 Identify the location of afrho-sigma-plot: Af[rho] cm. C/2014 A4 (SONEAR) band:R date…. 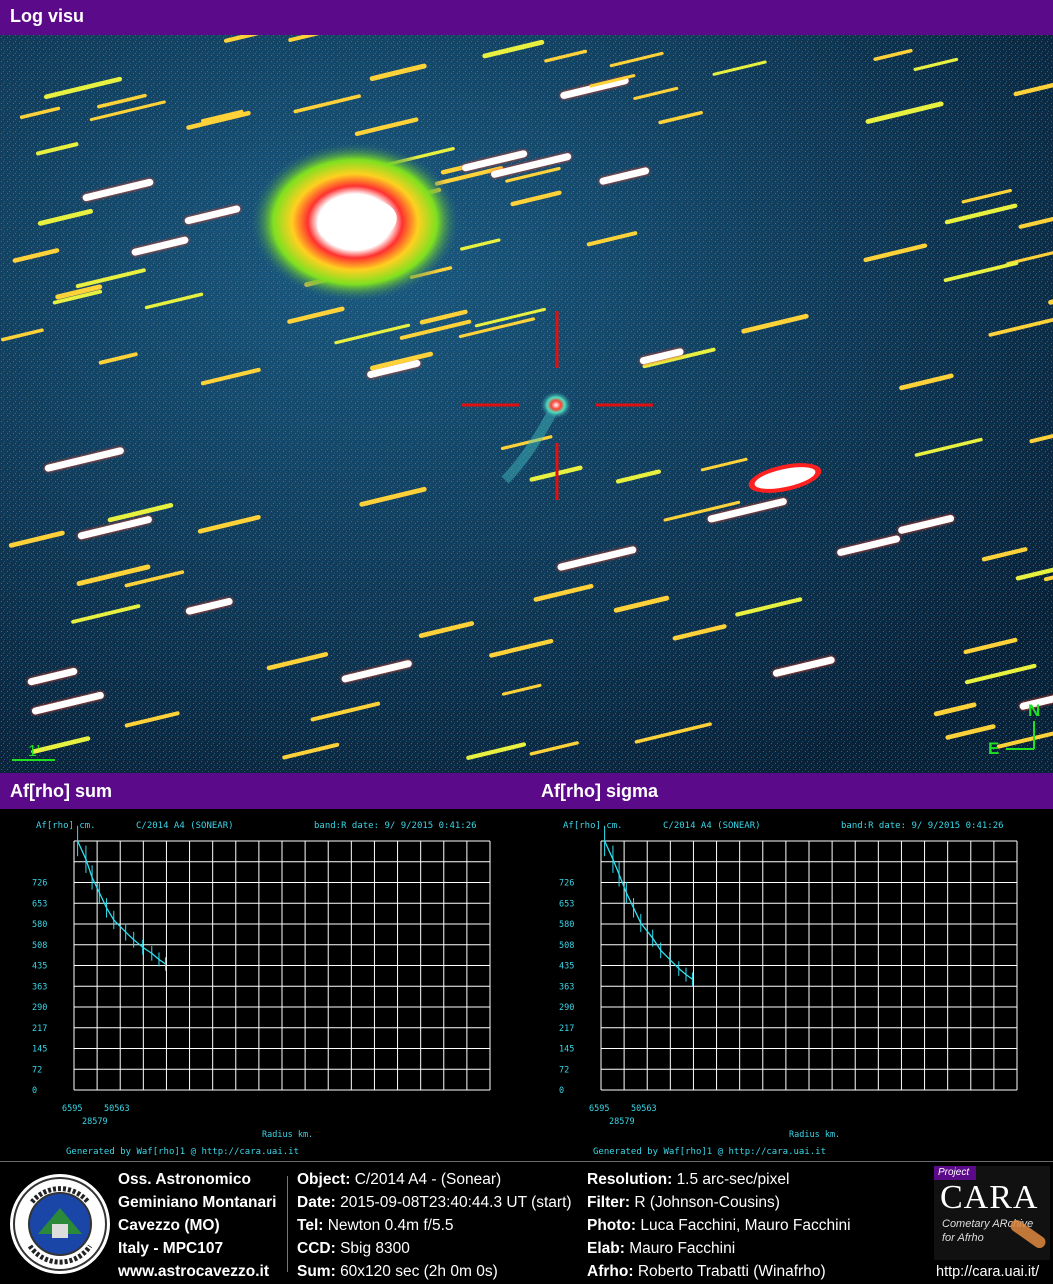
(790, 985).